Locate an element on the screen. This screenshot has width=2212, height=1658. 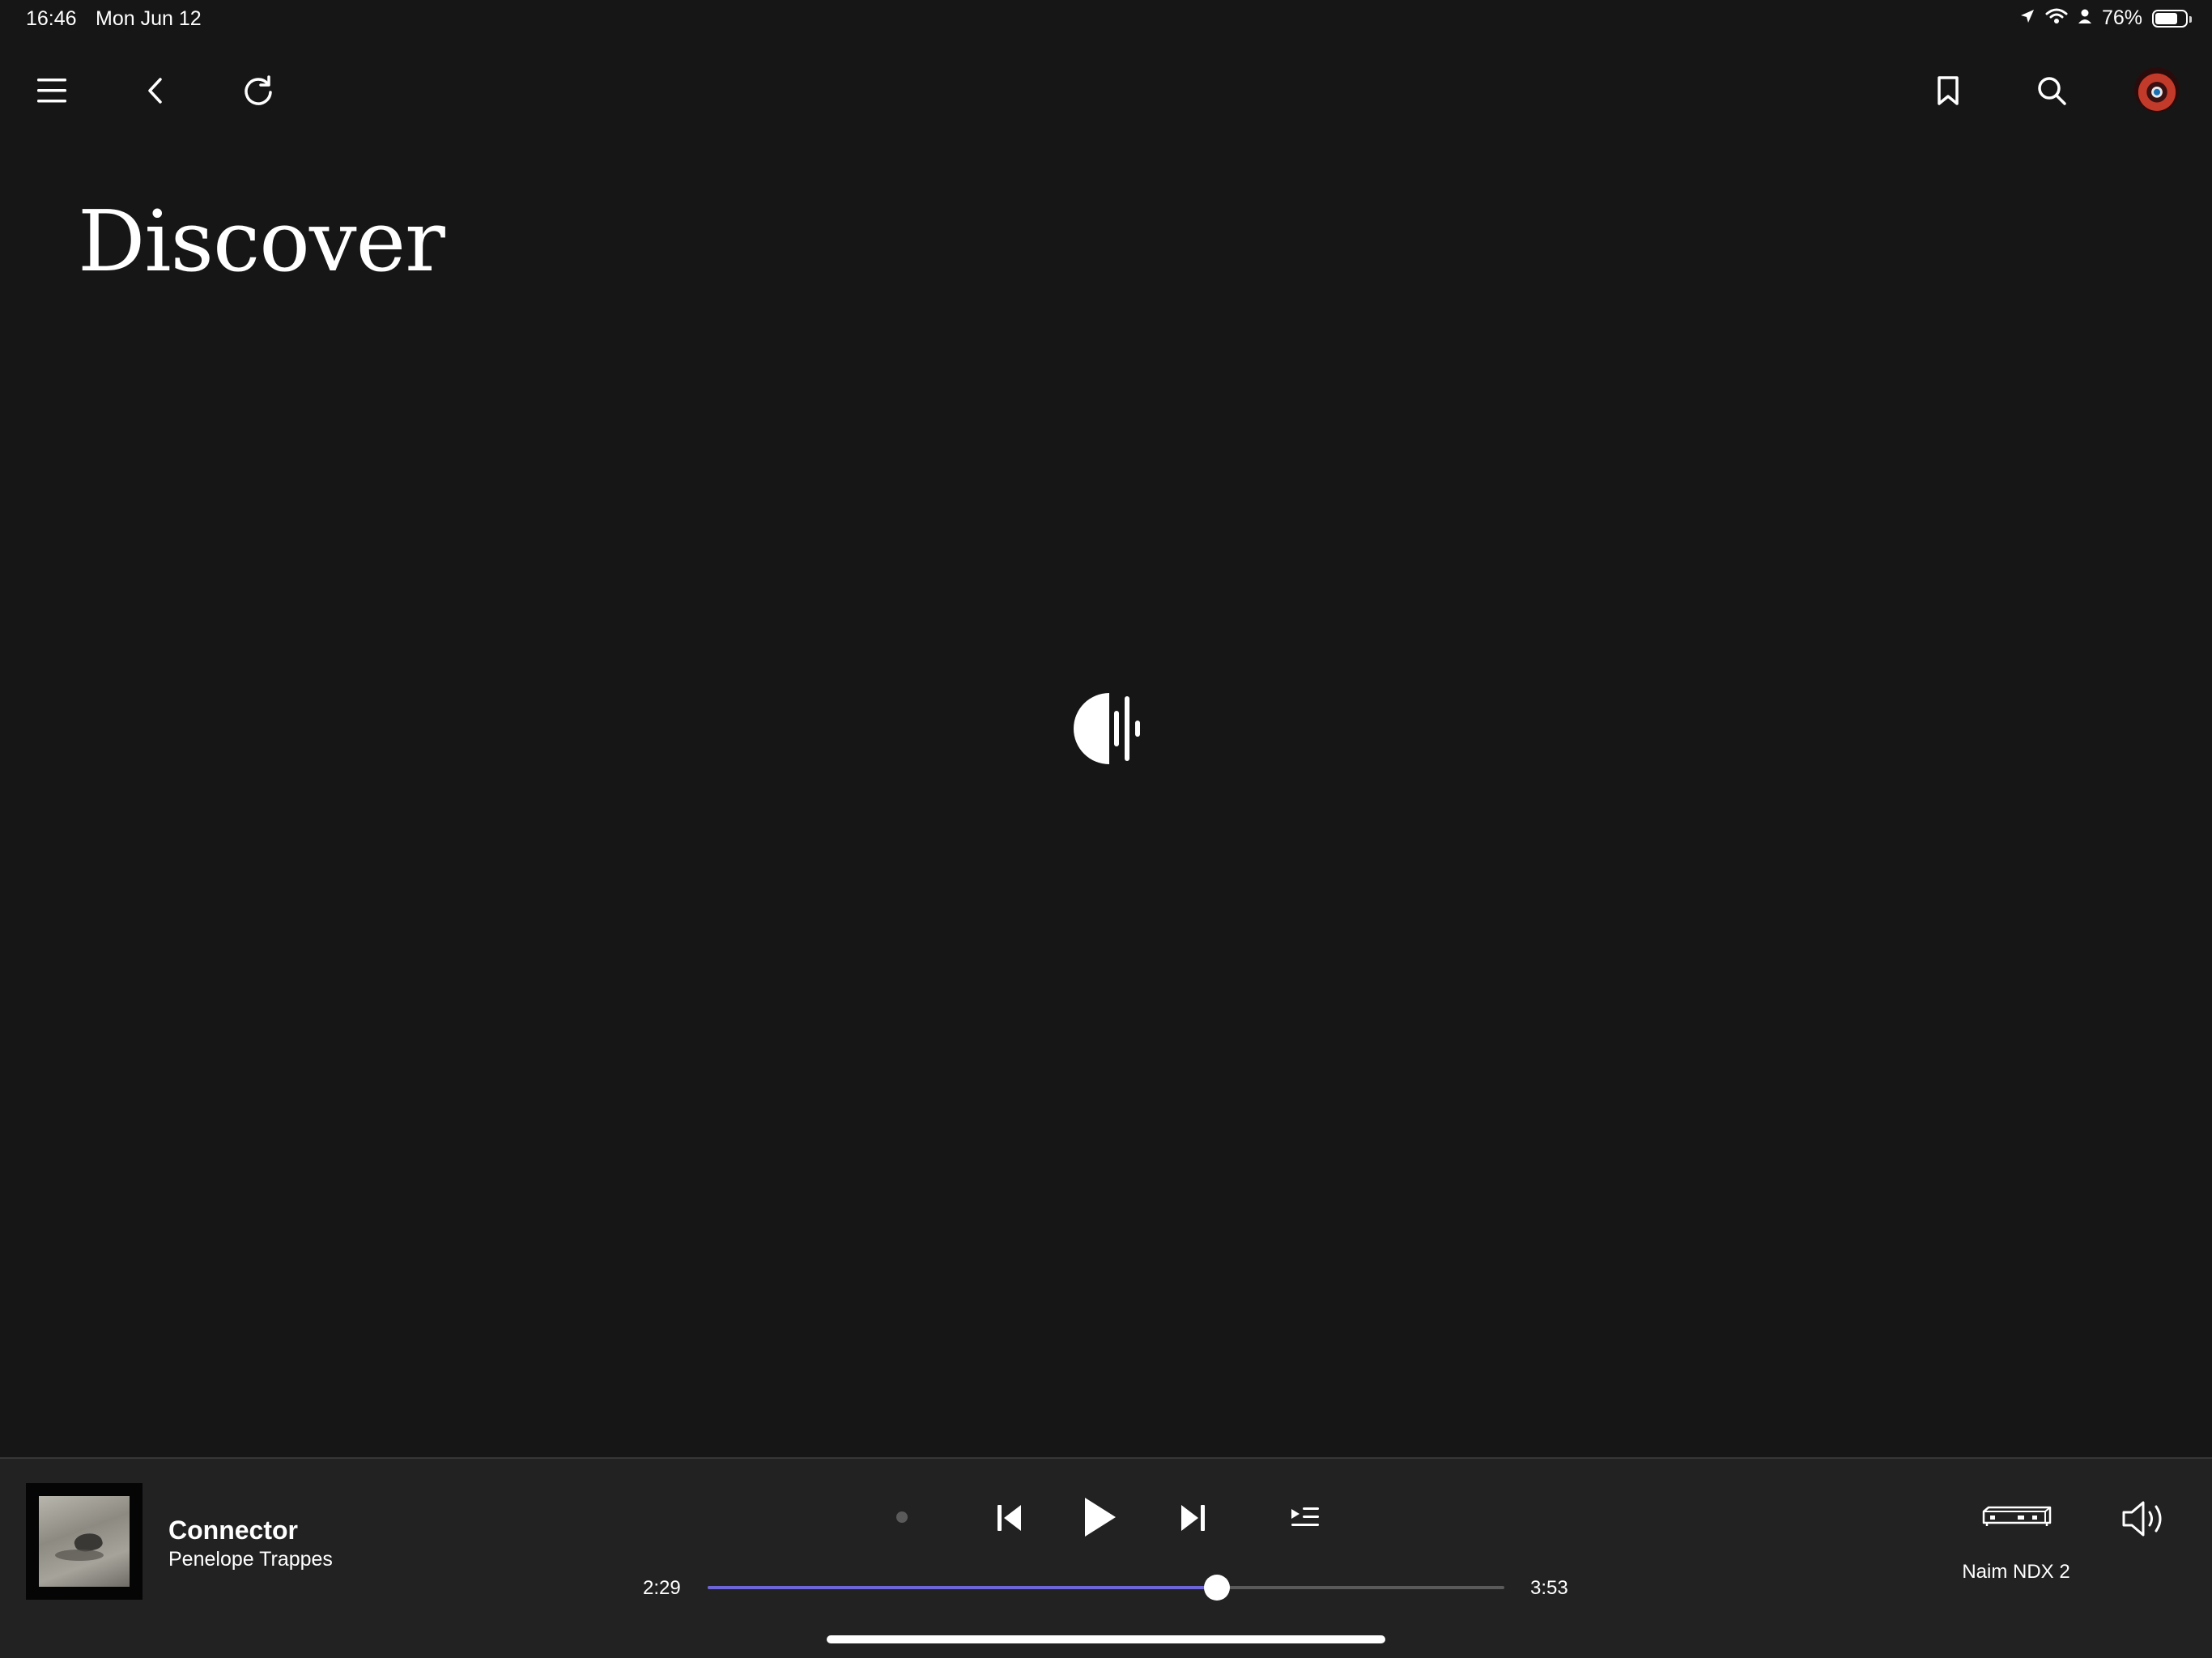
page-title: Discover is located at coordinates (261, 241).